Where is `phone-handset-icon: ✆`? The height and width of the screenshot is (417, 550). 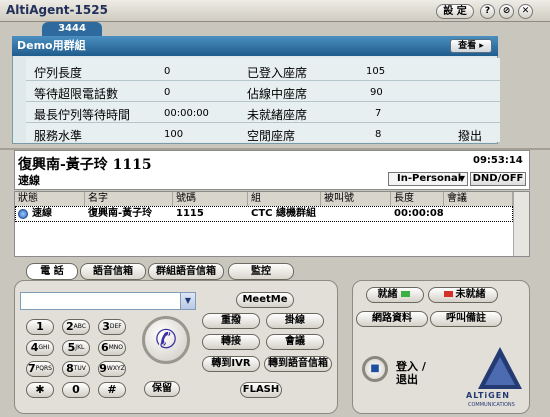 phone-handset-icon: ✆ is located at coordinates (166, 340).